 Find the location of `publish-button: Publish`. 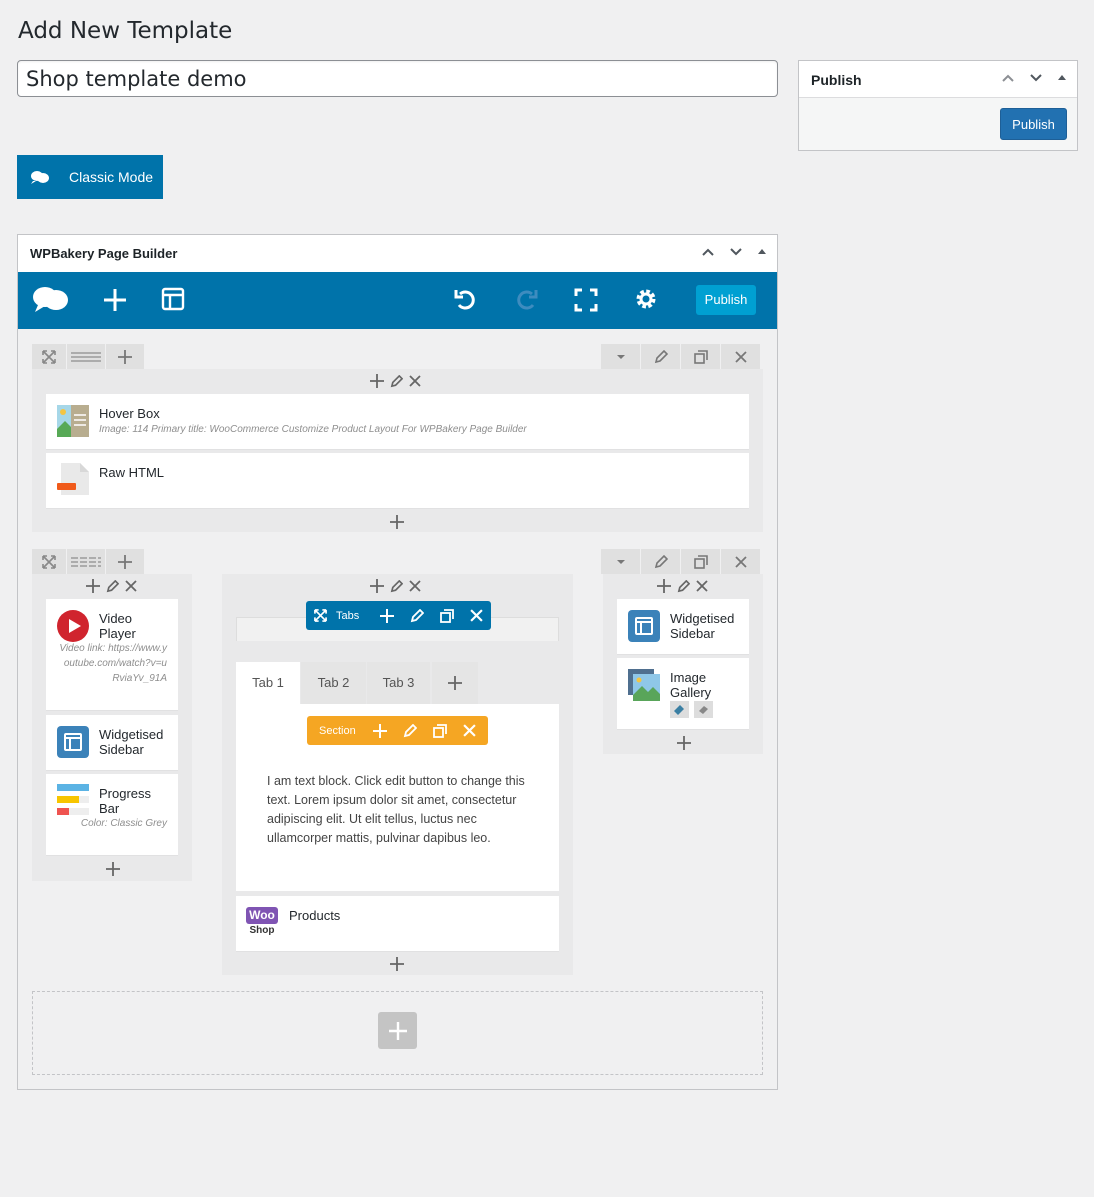

publish-button: Publish is located at coordinates (1033, 124).